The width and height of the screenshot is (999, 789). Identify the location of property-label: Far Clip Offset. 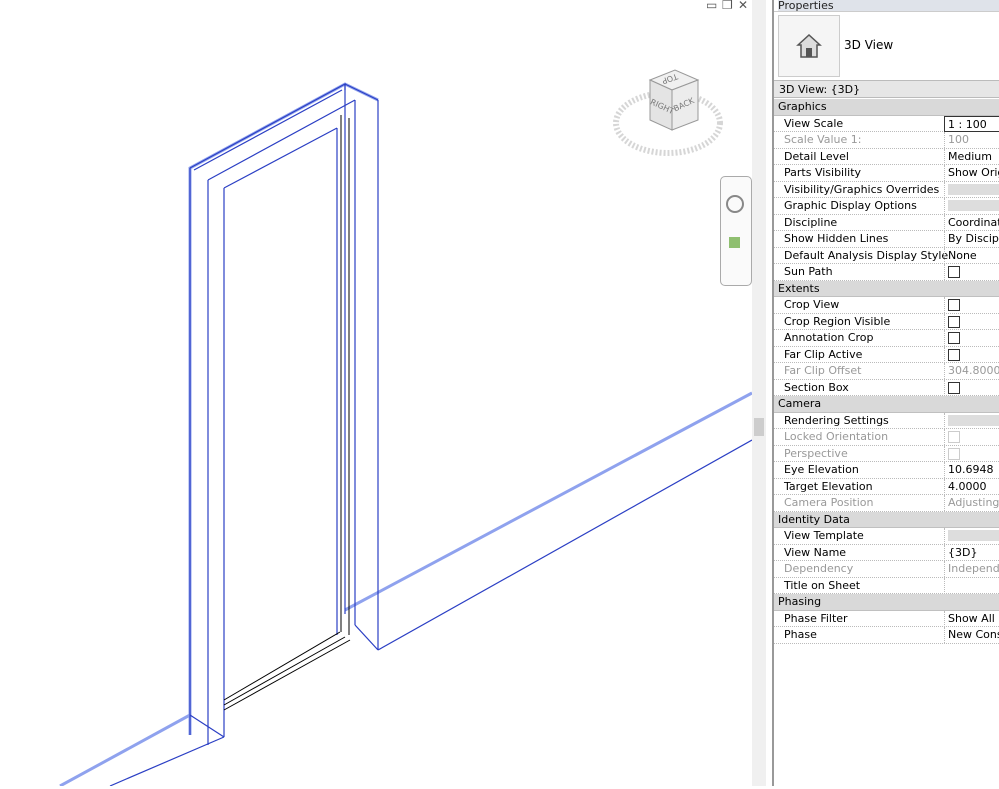
(823, 370).